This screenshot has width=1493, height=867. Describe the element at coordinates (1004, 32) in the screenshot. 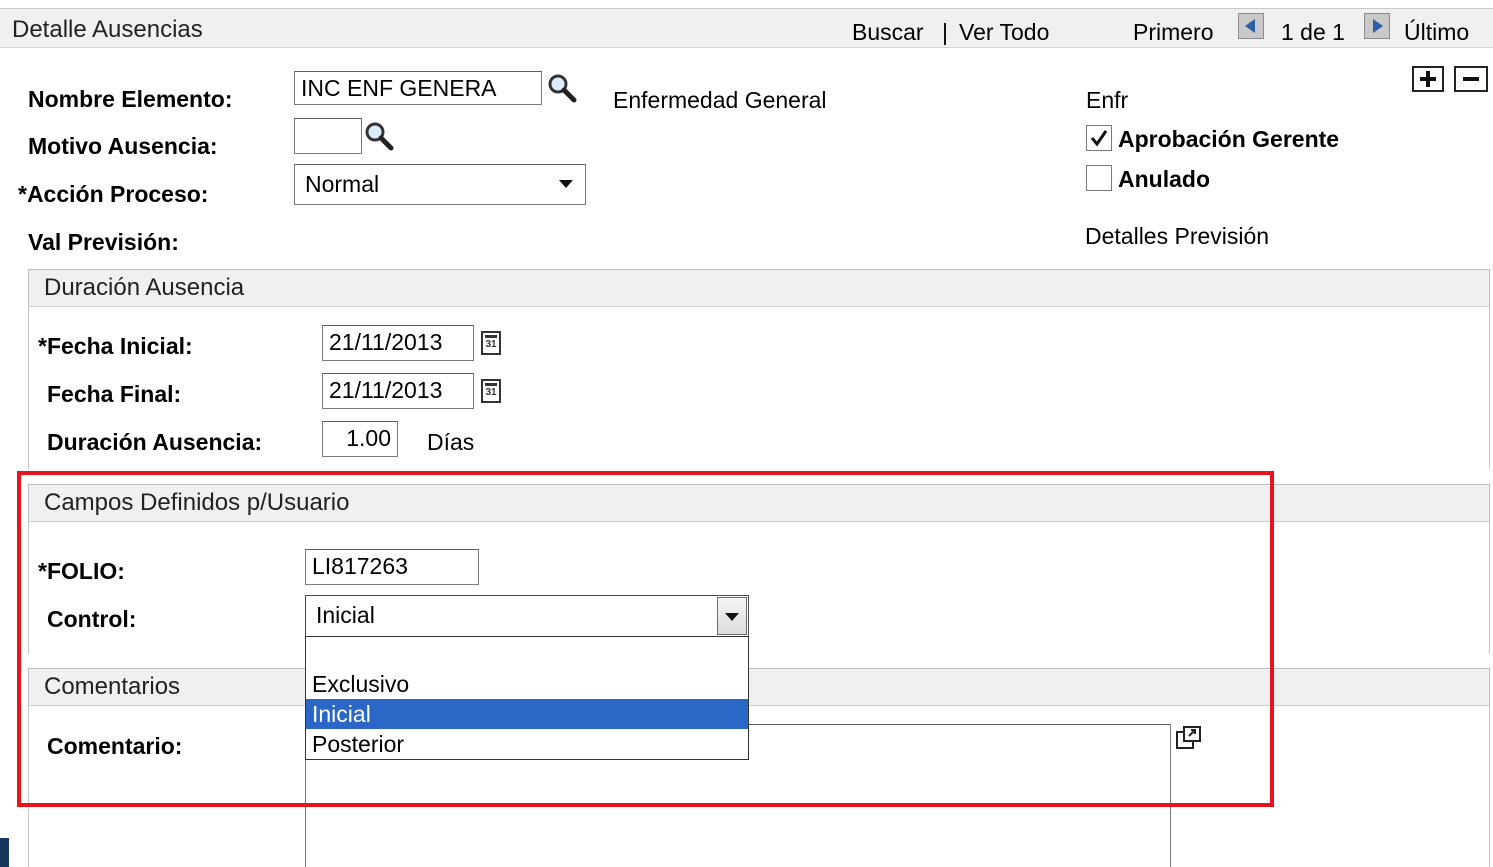

I see `view-all-link: Ver Todo` at that location.